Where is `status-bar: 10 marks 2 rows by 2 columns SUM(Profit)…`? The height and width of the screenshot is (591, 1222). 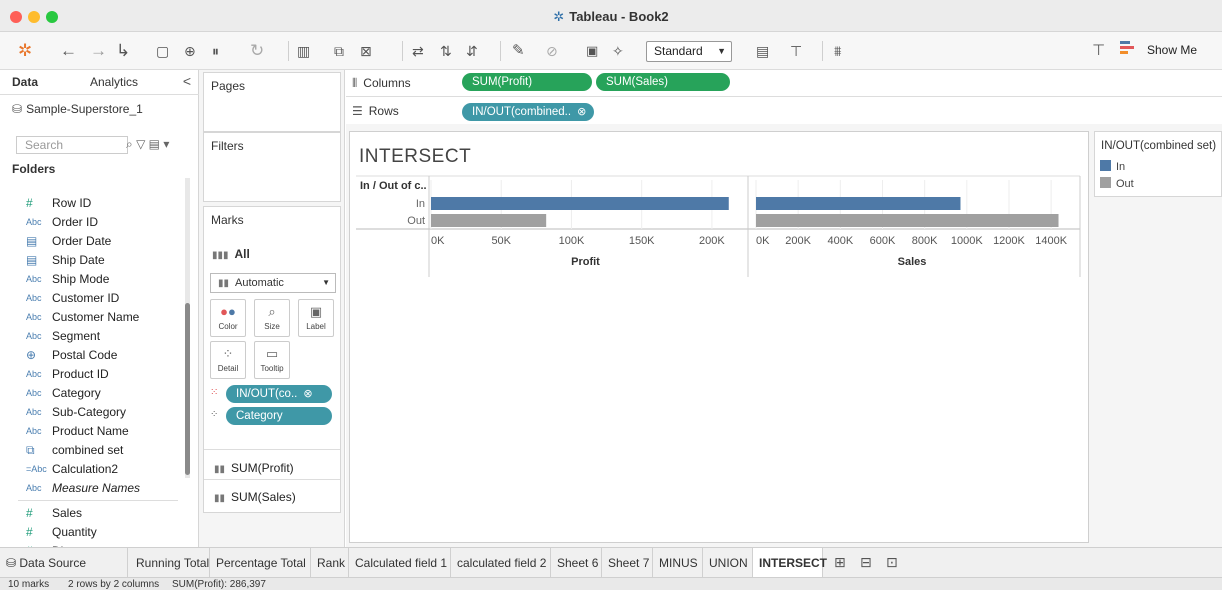 status-bar: 10 marks 2 rows by 2 columns SUM(Profit)… is located at coordinates (611, 583).